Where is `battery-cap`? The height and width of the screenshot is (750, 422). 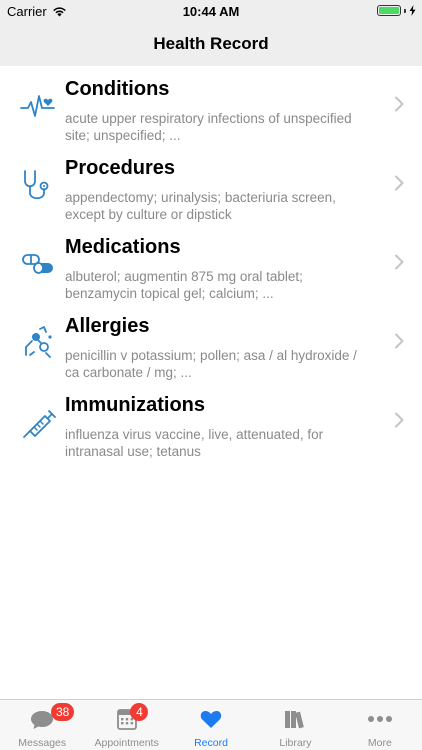 battery-cap is located at coordinates (405, 10).